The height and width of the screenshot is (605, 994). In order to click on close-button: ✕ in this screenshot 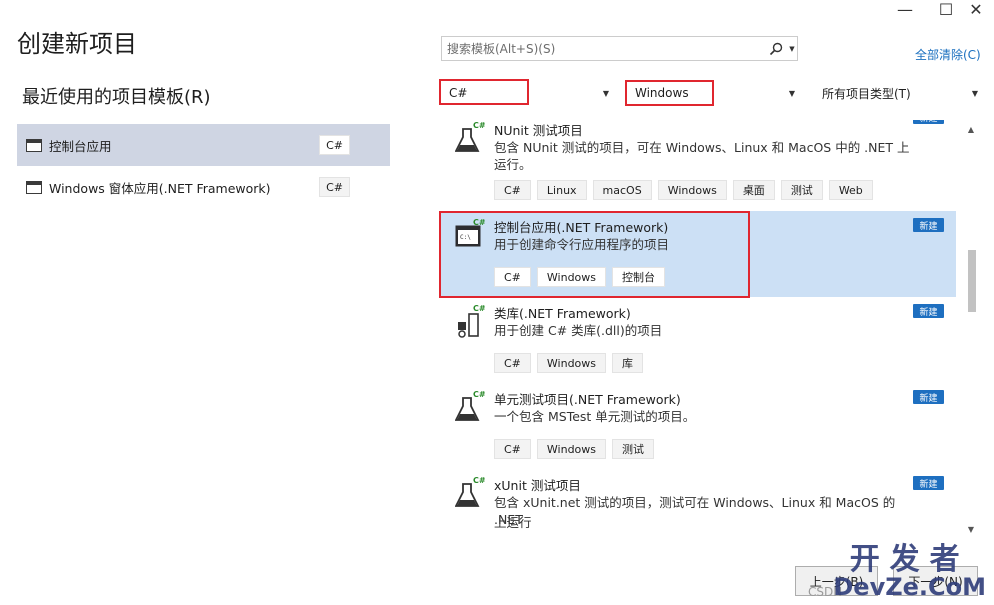, I will do `click(976, 9)`.